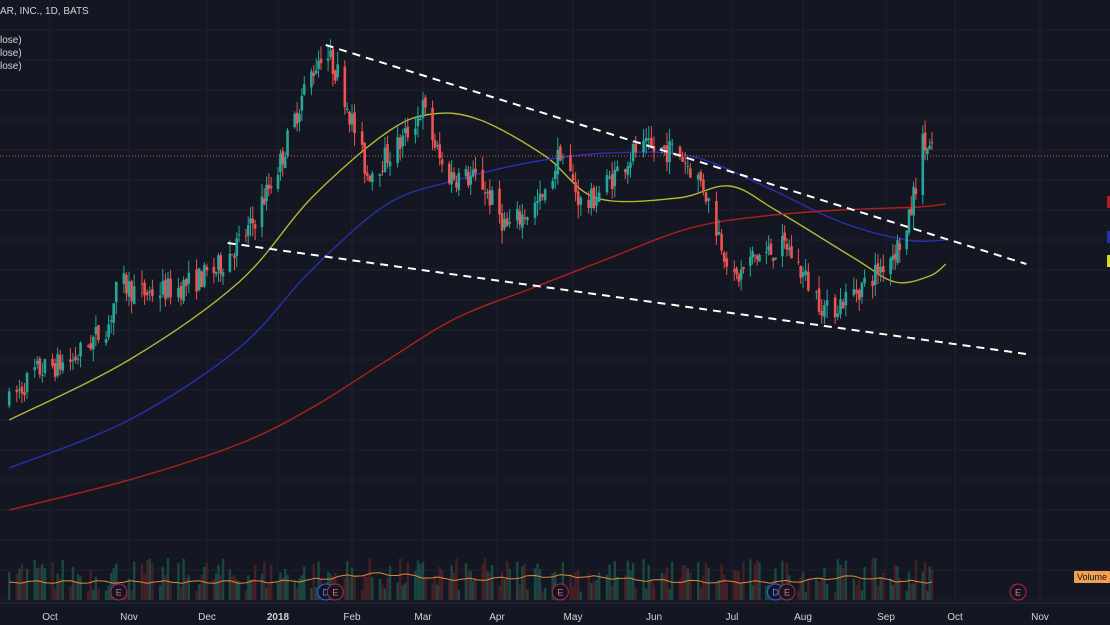 The width and height of the screenshot is (1110, 625). Describe the element at coordinates (11, 40) in the screenshot. I see `legend-ma-fast: lose)` at that location.